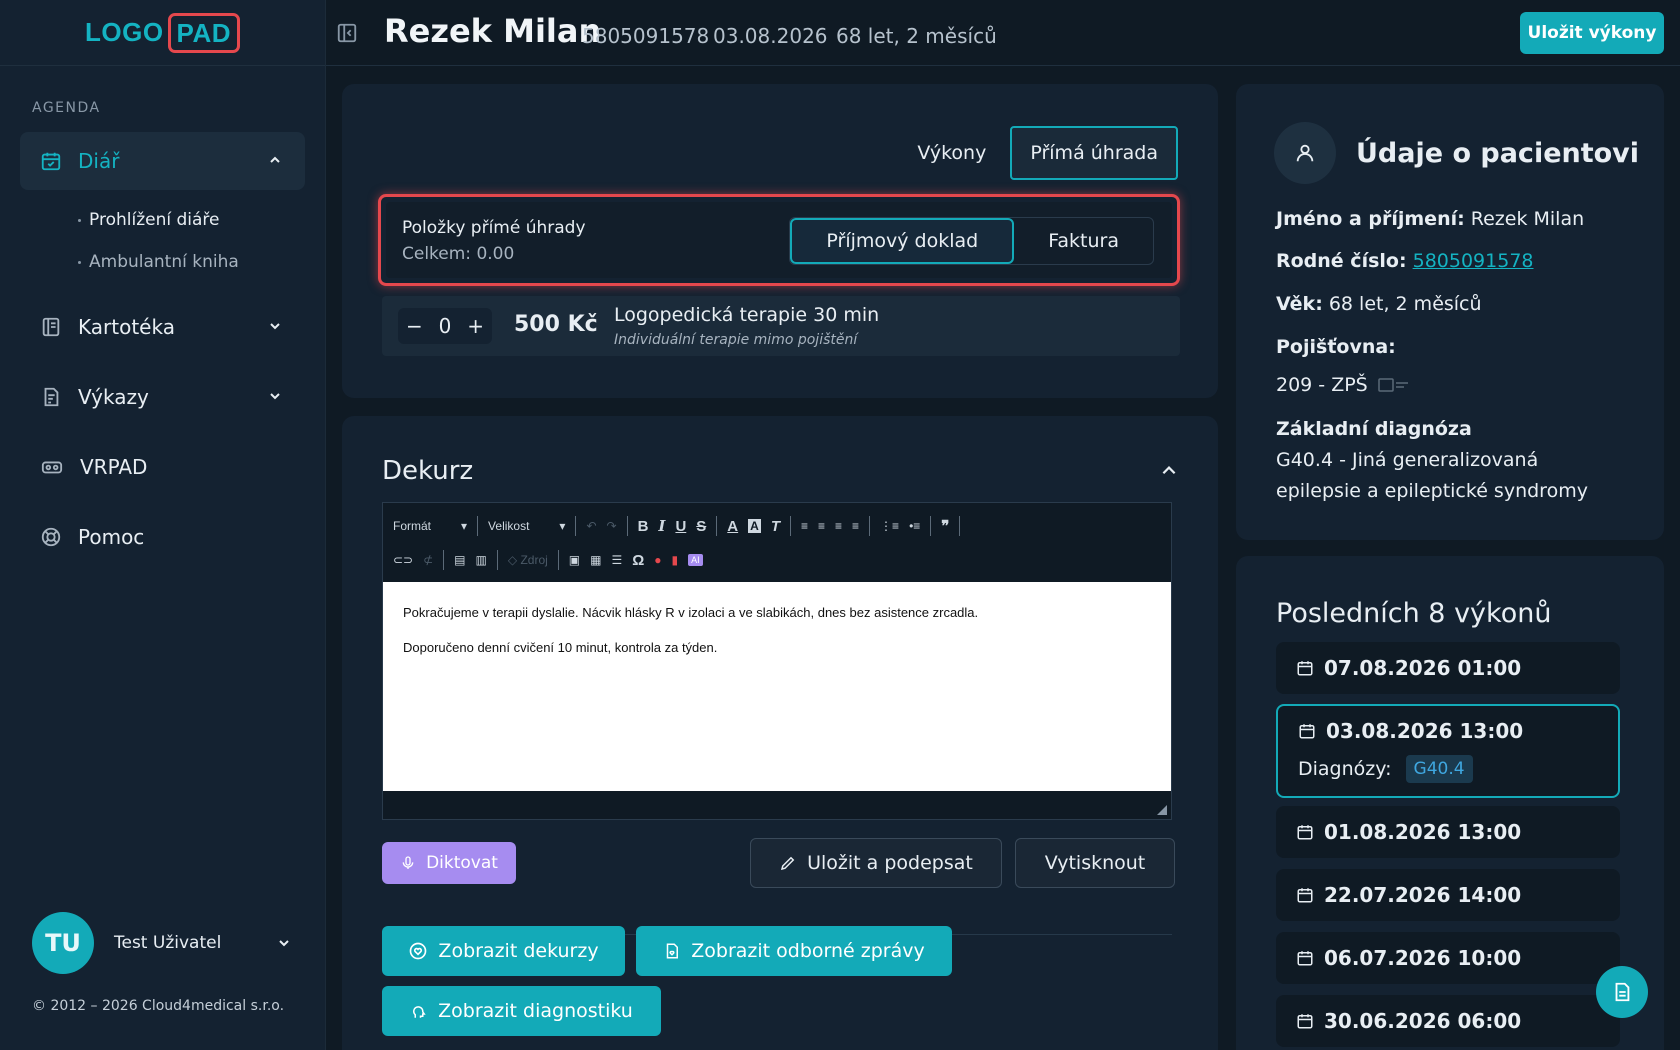 This screenshot has height=1050, width=1680. What do you see at coordinates (732, 526) in the screenshot?
I see `text-color-icon: A` at bounding box center [732, 526].